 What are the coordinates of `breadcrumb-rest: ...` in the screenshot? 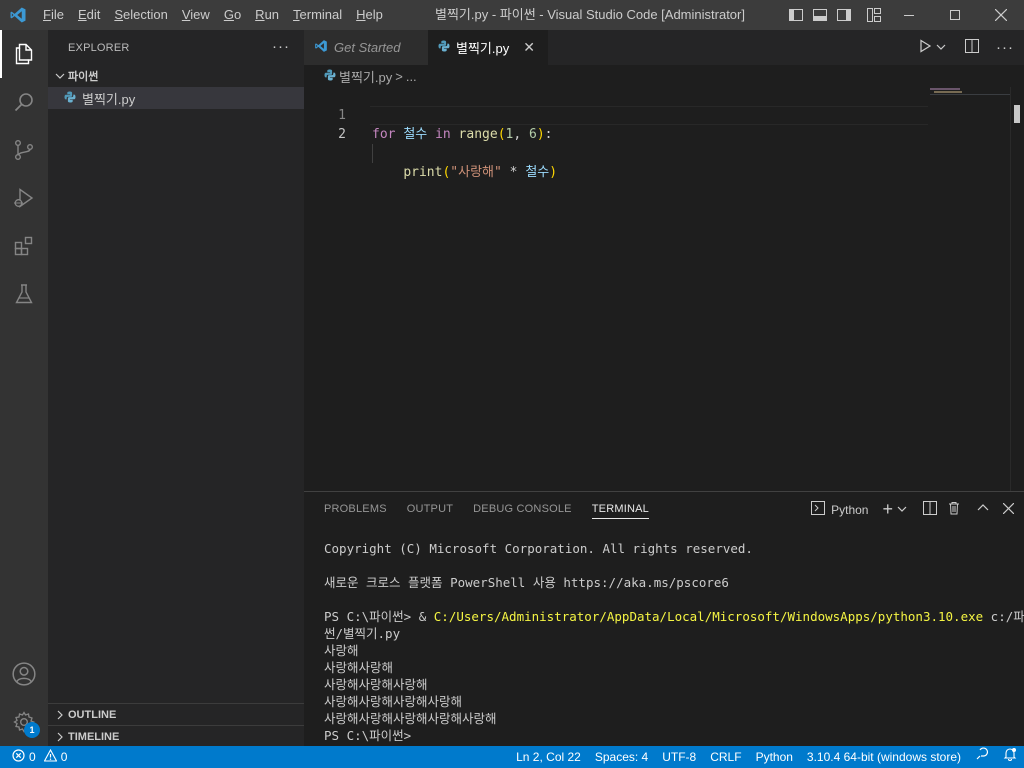 It's located at (411, 76).